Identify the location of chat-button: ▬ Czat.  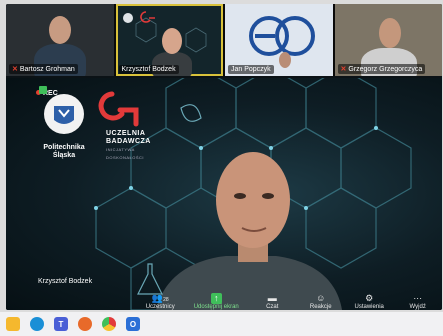
(272, 301).